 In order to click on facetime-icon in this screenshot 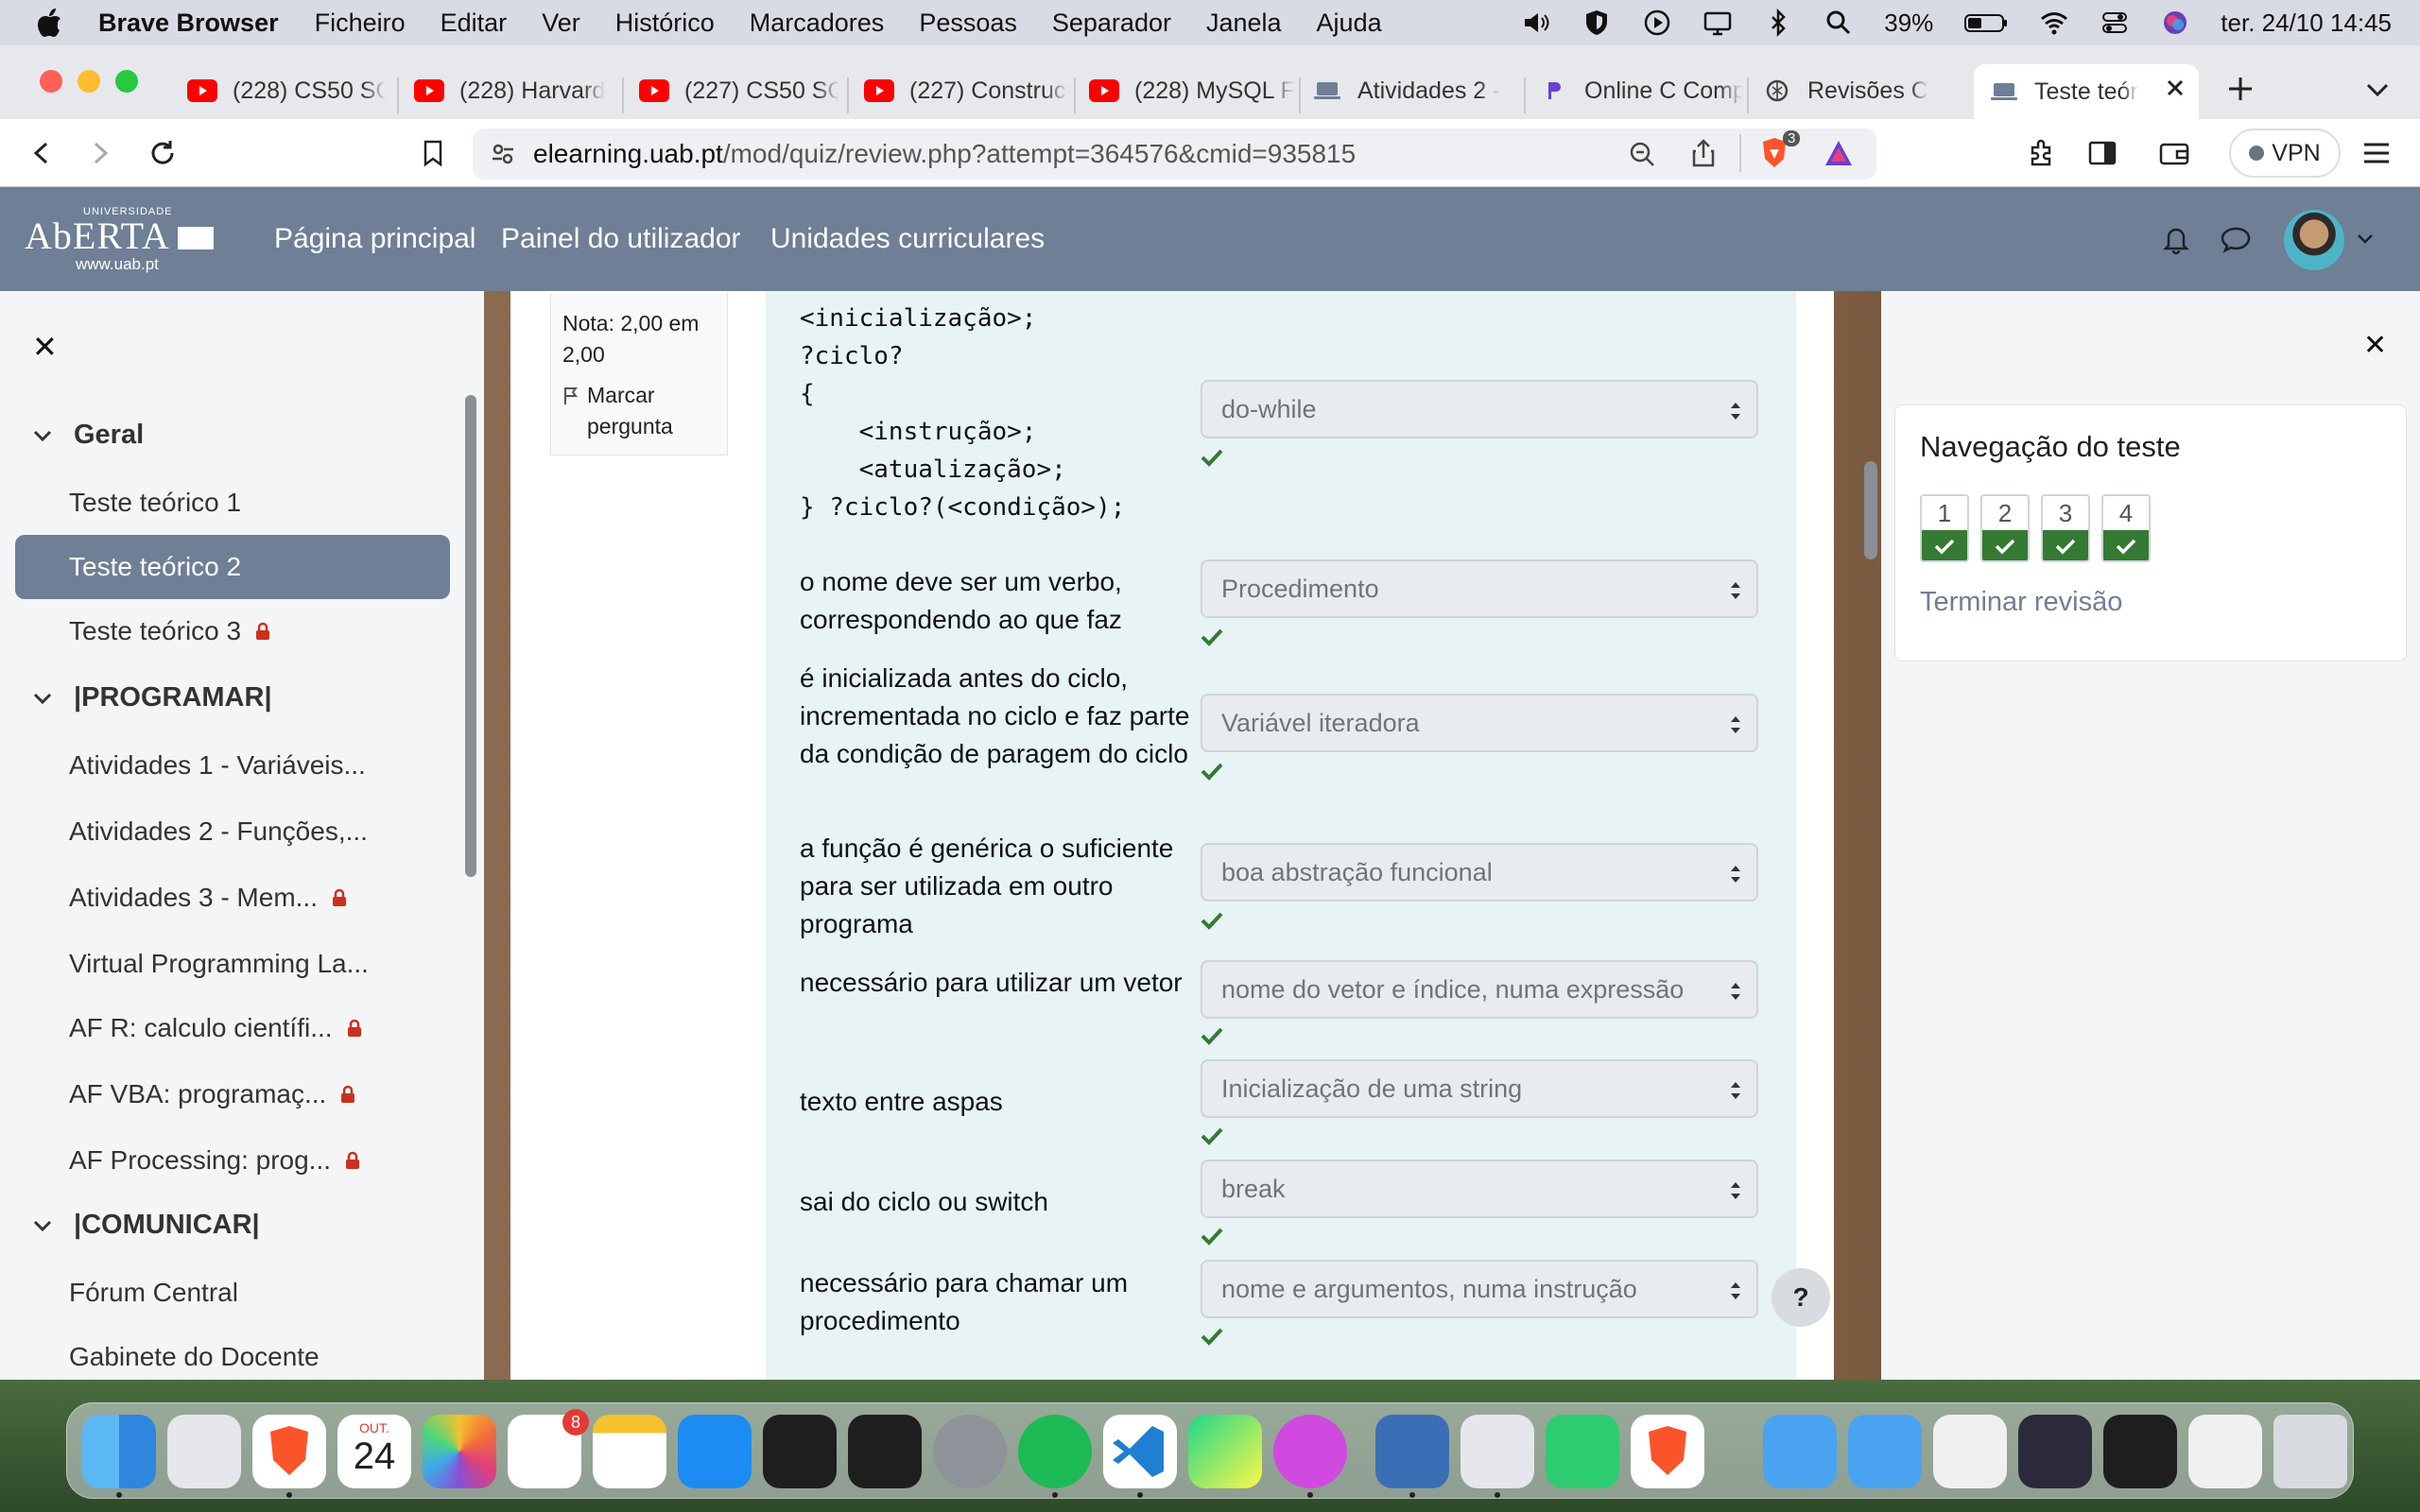, I will do `click(1582, 1451)`.